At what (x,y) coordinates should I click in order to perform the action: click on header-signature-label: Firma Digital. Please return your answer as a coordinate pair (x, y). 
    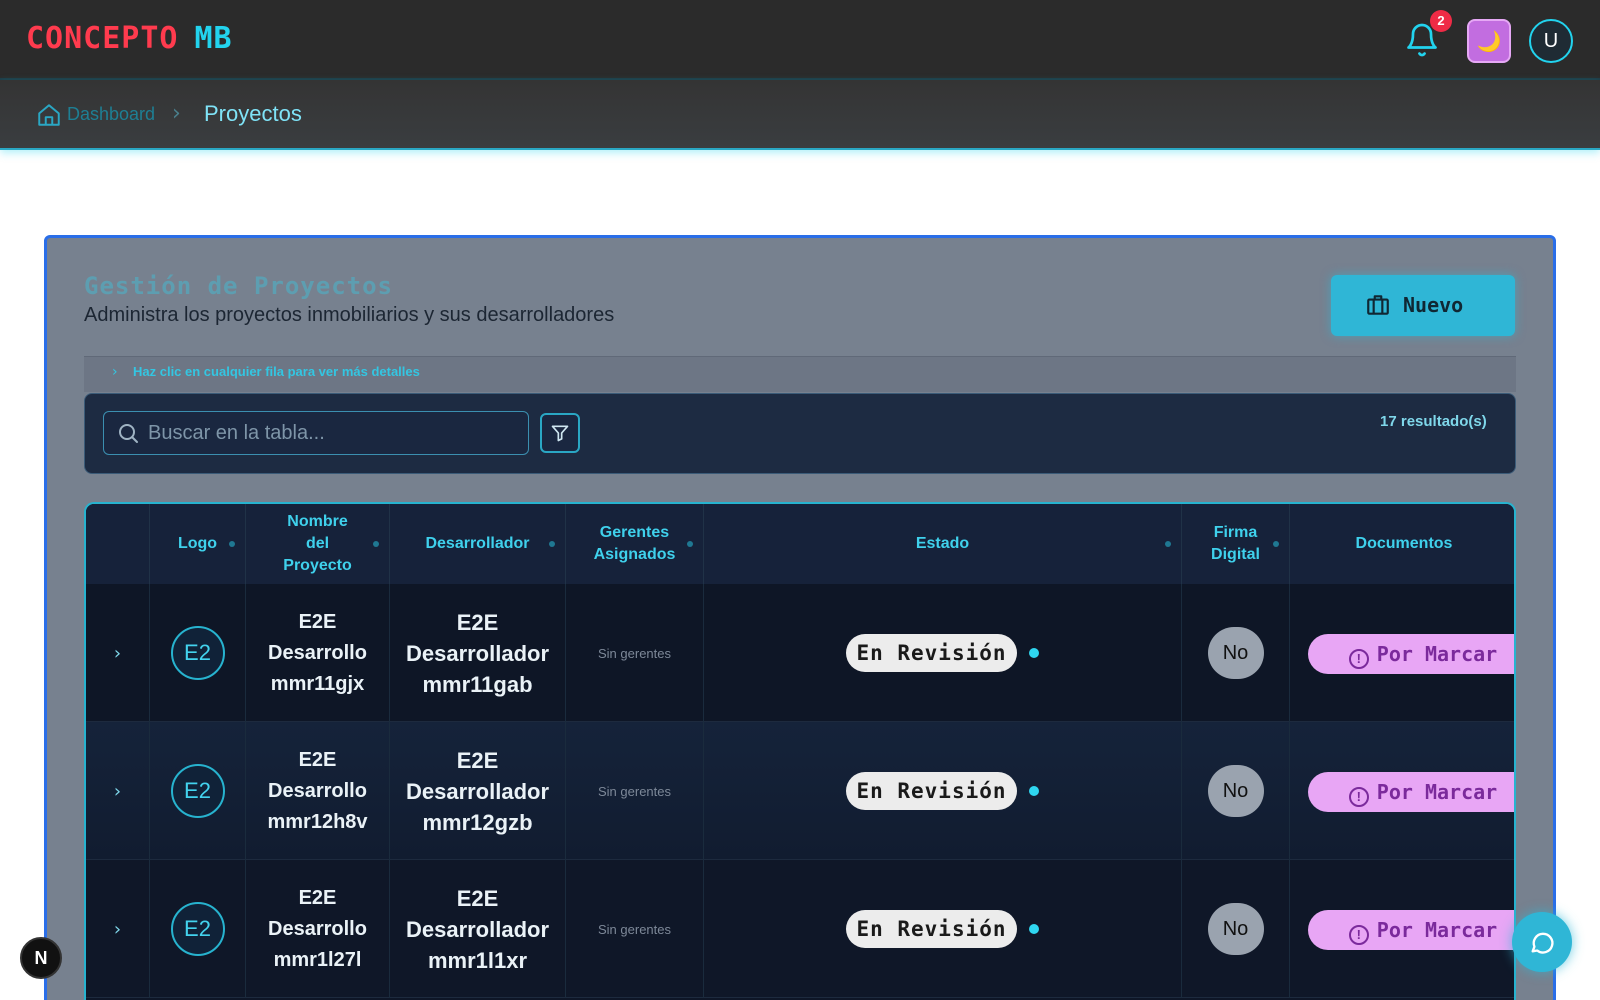
    Looking at the image, I should click on (1235, 544).